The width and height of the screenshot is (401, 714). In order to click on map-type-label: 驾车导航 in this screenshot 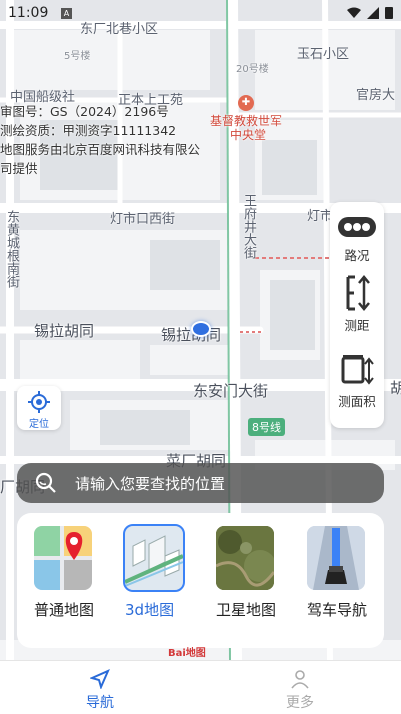, I will do `click(337, 610)`.